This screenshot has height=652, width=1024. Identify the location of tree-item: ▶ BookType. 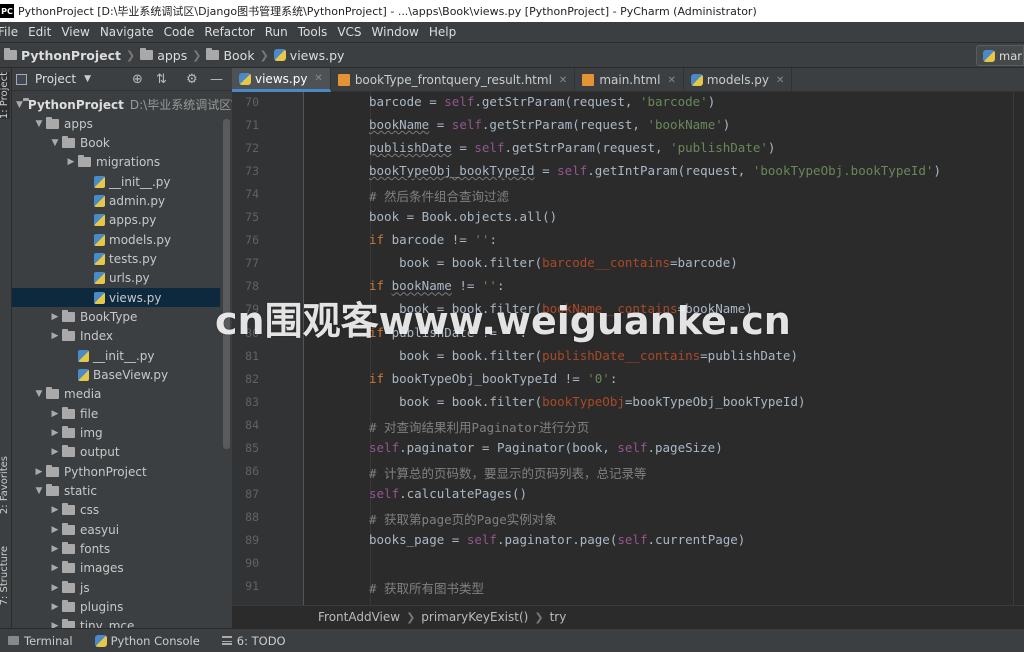
(116, 317).